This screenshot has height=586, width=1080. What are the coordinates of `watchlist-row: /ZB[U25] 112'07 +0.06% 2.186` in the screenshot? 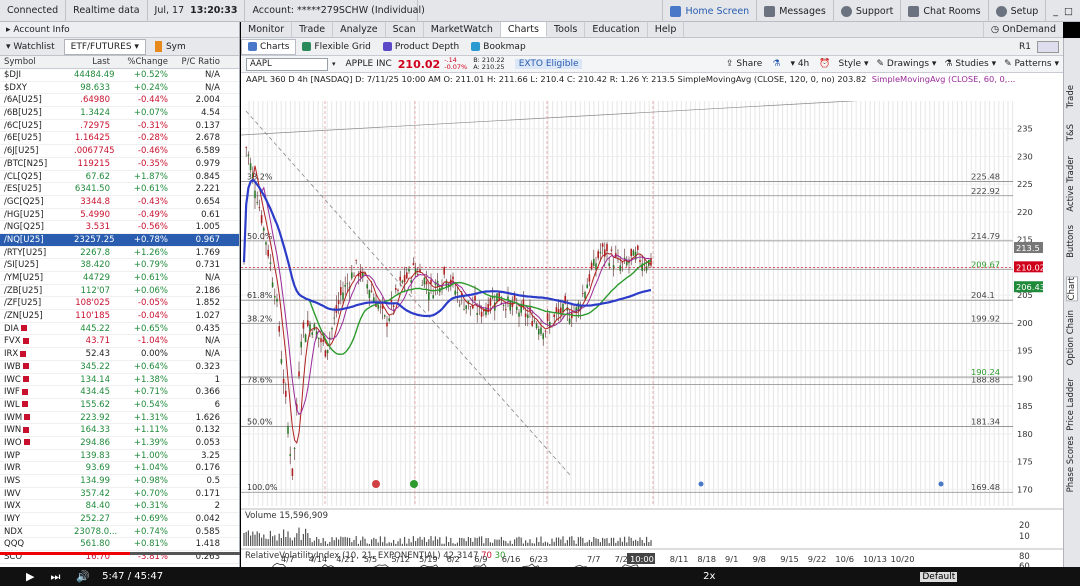 It's located at (119, 291).